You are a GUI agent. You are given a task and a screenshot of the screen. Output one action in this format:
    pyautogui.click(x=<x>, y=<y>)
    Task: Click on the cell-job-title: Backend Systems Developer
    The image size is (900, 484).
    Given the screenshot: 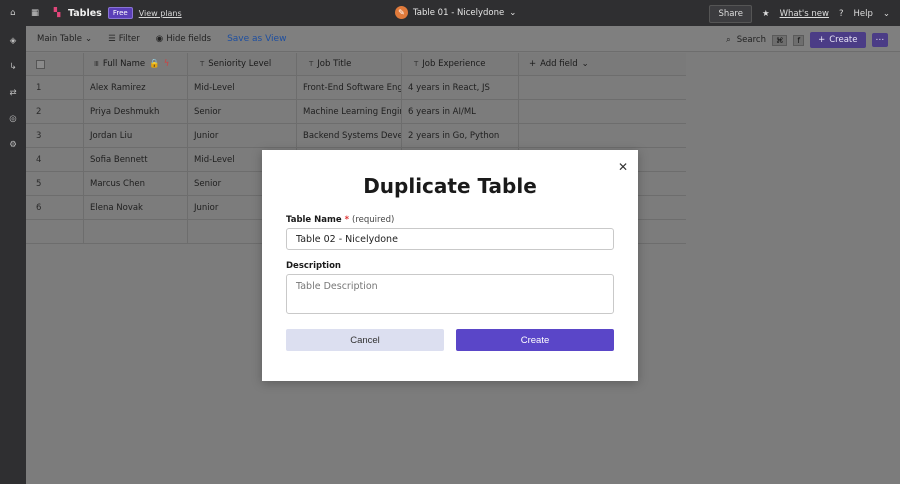 What is the action you would take?
    pyautogui.click(x=349, y=135)
    